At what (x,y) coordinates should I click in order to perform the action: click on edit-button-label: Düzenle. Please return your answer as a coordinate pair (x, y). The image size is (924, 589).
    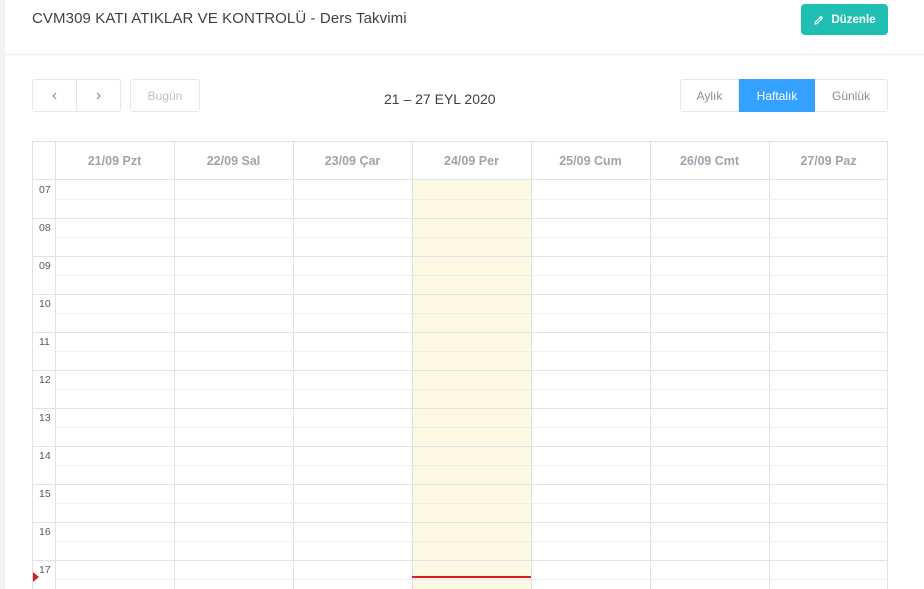
    Looking at the image, I should click on (853, 19).